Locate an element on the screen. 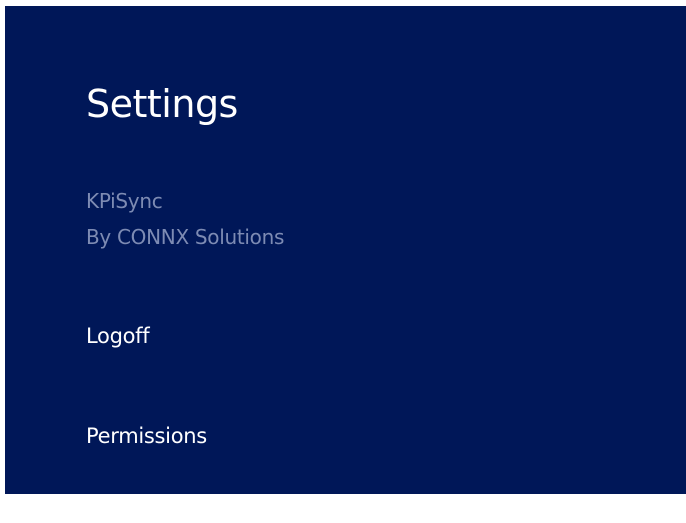  permissions-link: Permissions is located at coordinates (146, 436).